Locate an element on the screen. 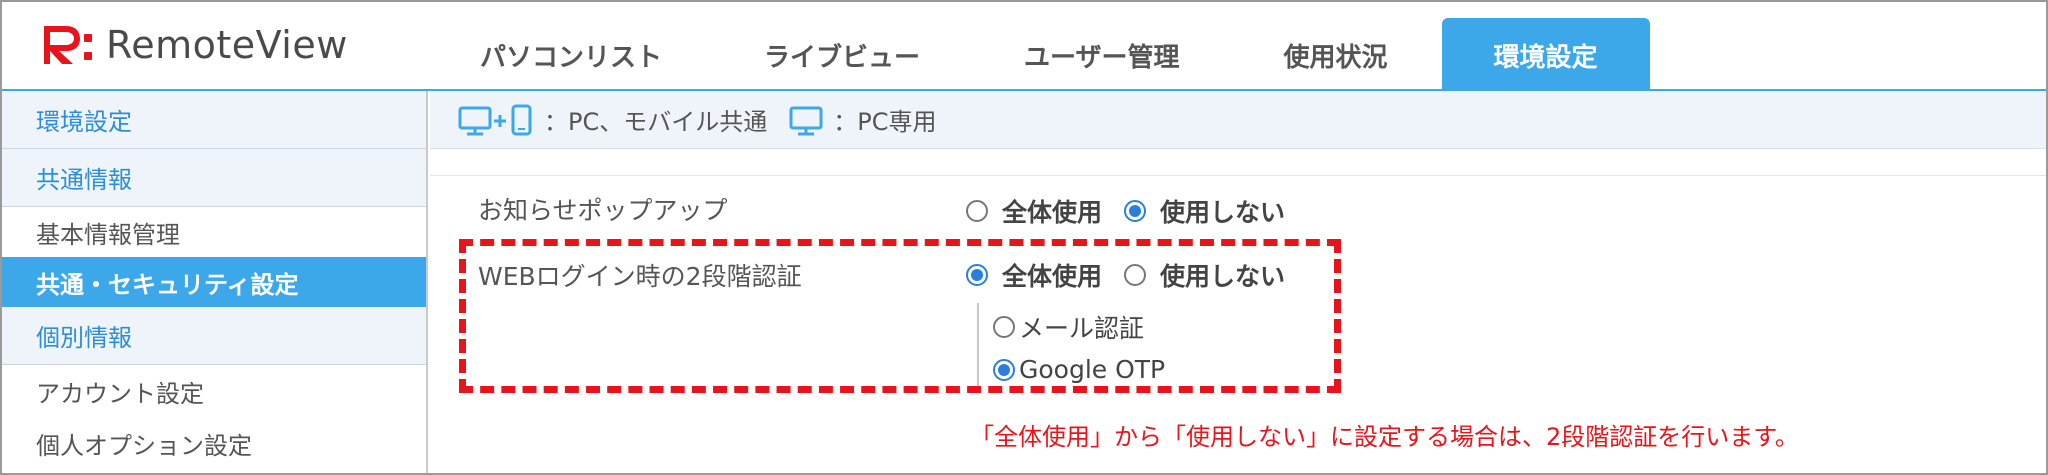  sidebar-item-basic-info-management: 基本情報管理 is located at coordinates (214, 232).